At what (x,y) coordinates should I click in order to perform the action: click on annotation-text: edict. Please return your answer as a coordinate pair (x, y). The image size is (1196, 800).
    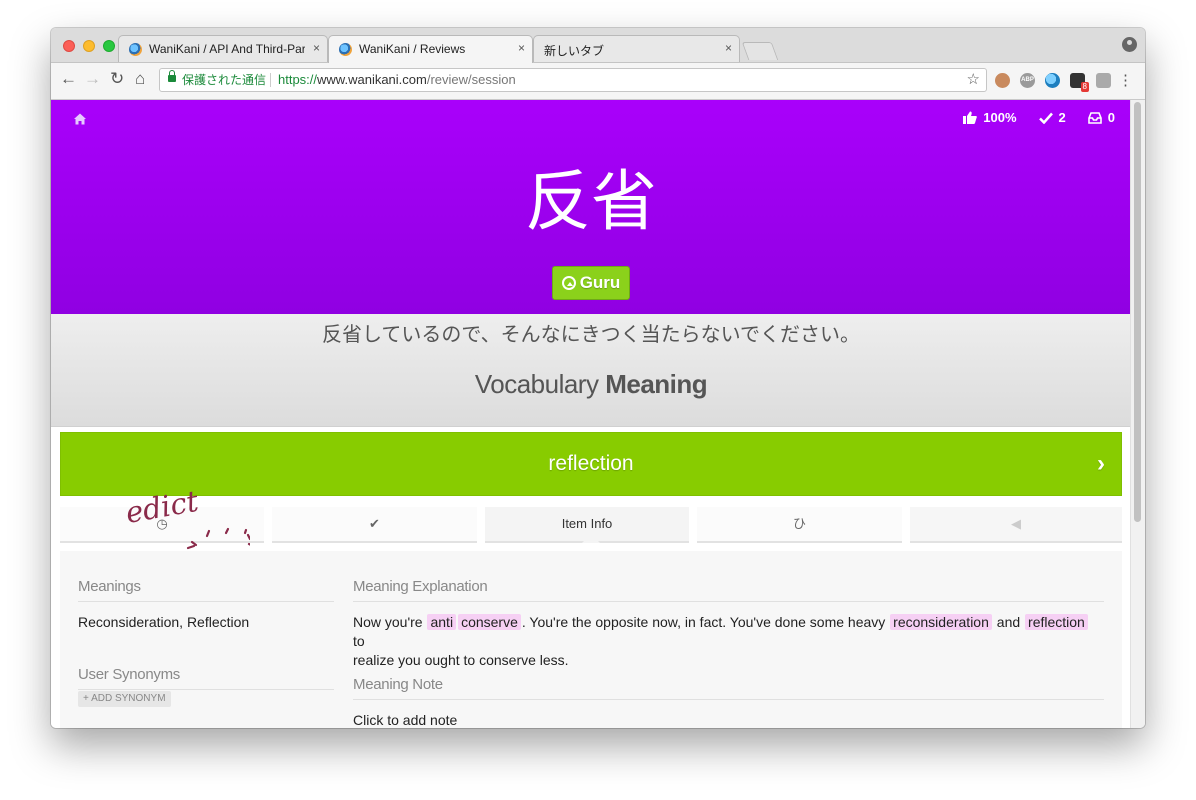
    Looking at the image, I should click on (162, 507).